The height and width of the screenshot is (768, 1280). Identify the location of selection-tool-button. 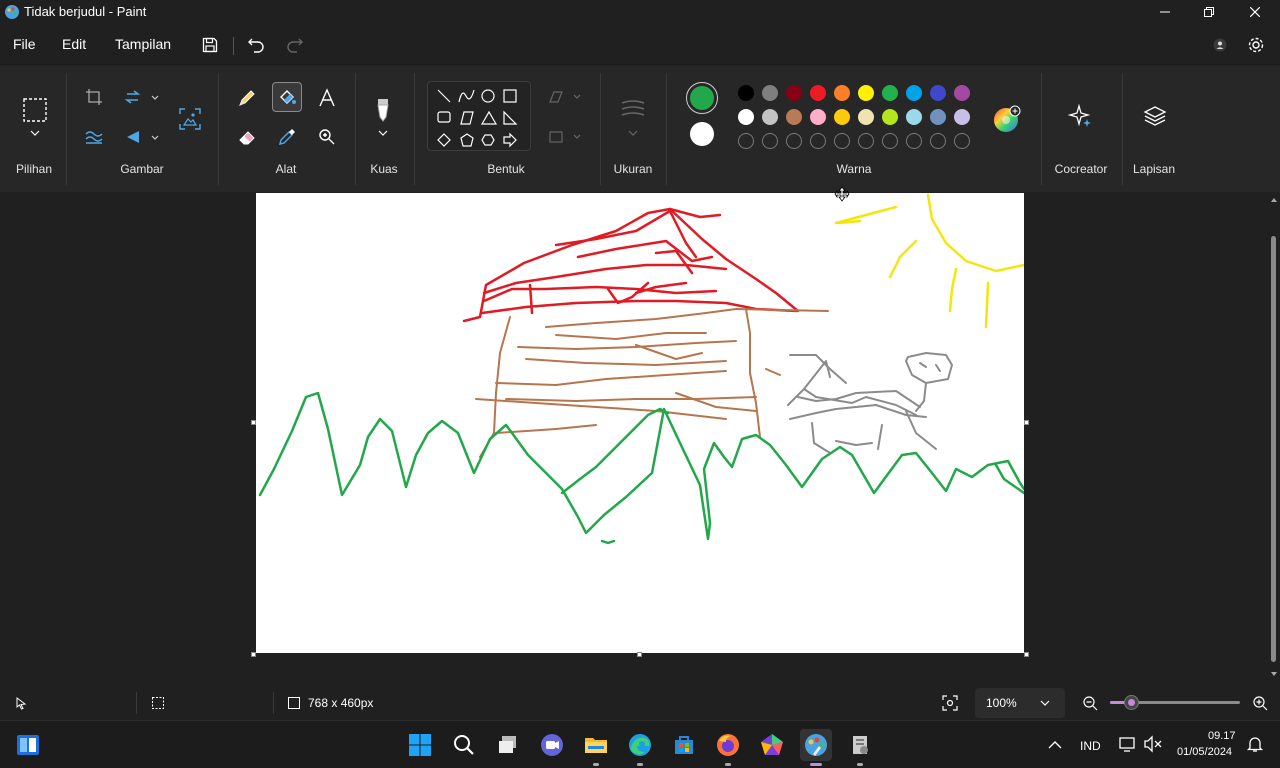
(35, 118).